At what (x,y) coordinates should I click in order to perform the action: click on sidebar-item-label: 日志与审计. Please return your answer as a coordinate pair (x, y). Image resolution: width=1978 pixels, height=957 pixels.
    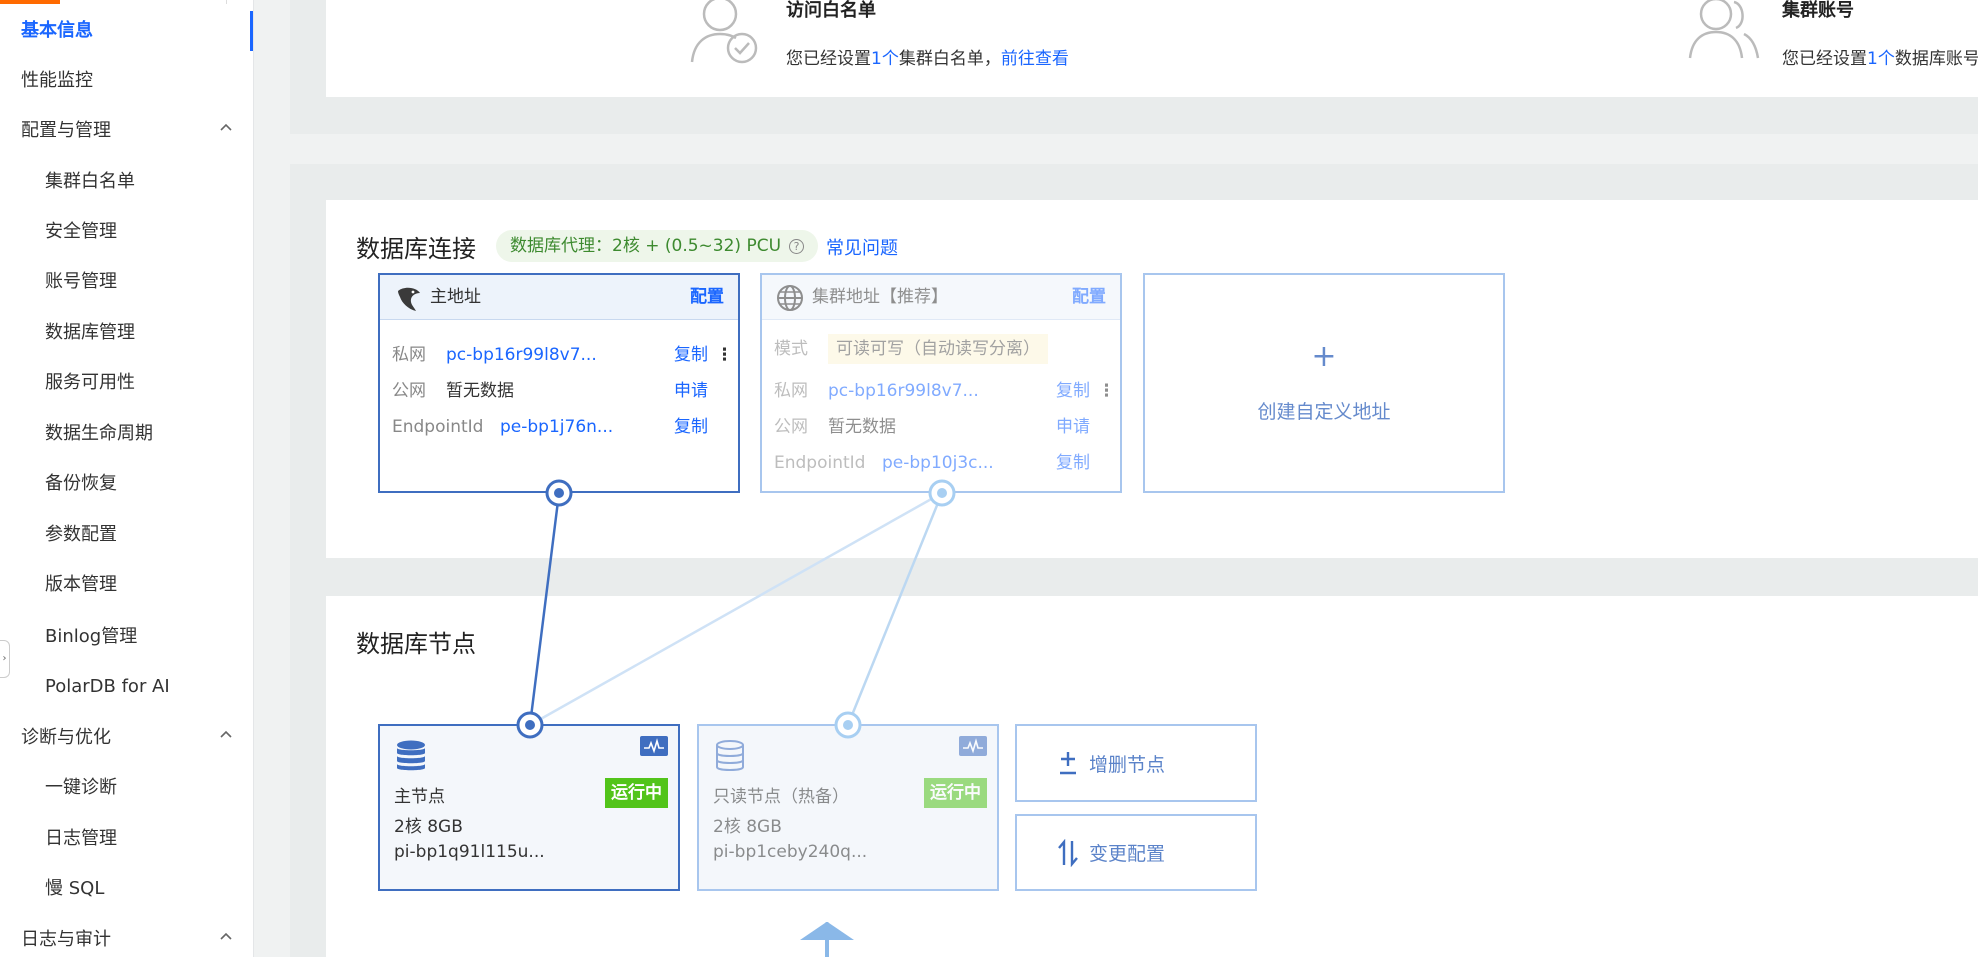
    Looking at the image, I should click on (66, 939).